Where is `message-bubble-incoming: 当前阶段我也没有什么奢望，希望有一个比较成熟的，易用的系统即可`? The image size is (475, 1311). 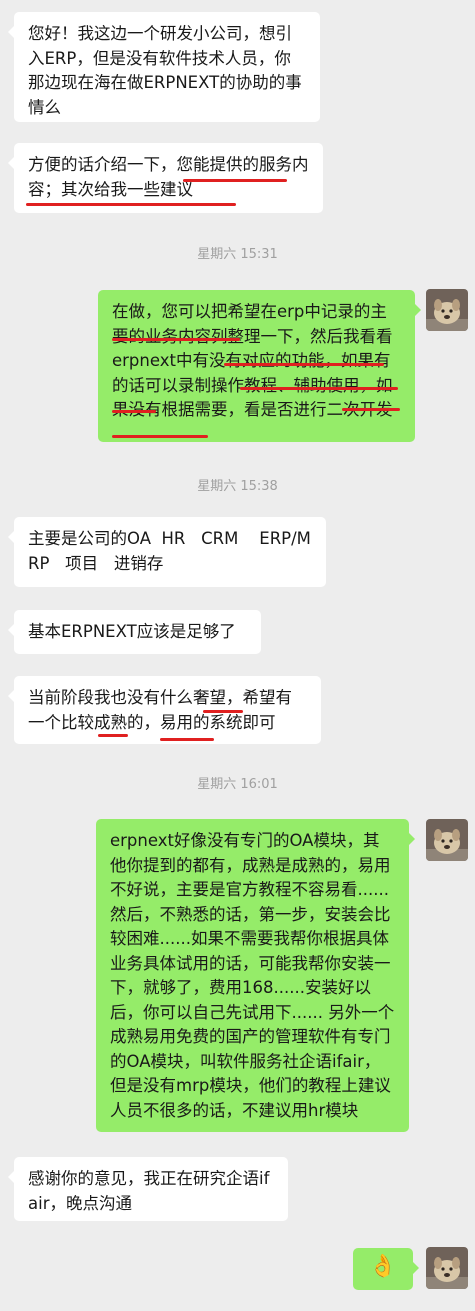 message-bubble-incoming: 当前阶段我也没有什么奢望，希望有一个比较成熟的，易用的系统即可 is located at coordinates (164, 710).